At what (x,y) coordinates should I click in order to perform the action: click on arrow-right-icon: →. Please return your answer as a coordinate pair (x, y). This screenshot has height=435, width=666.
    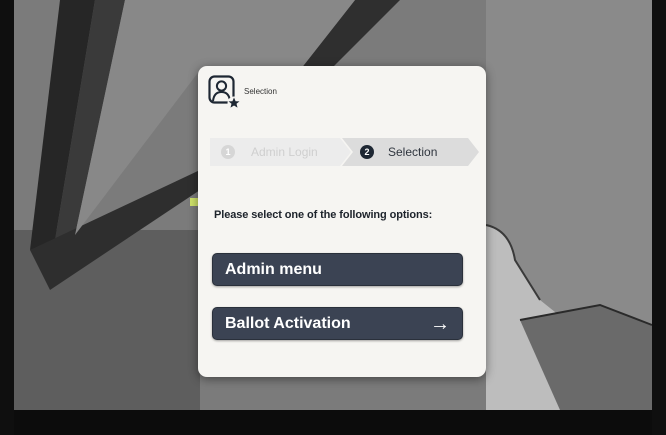
    Looking at the image, I should click on (440, 323).